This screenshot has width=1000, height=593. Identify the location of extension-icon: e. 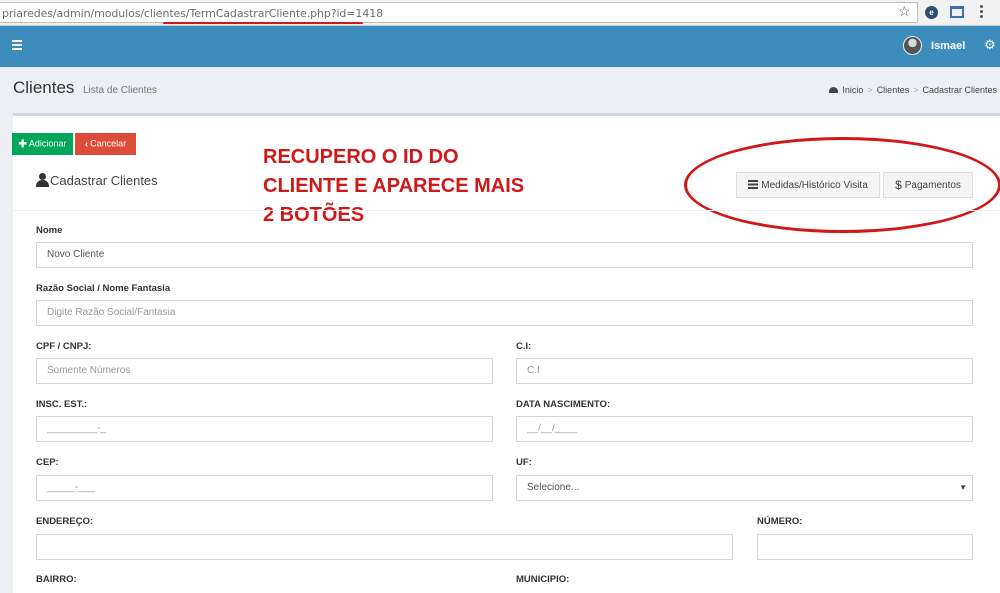
(931, 12).